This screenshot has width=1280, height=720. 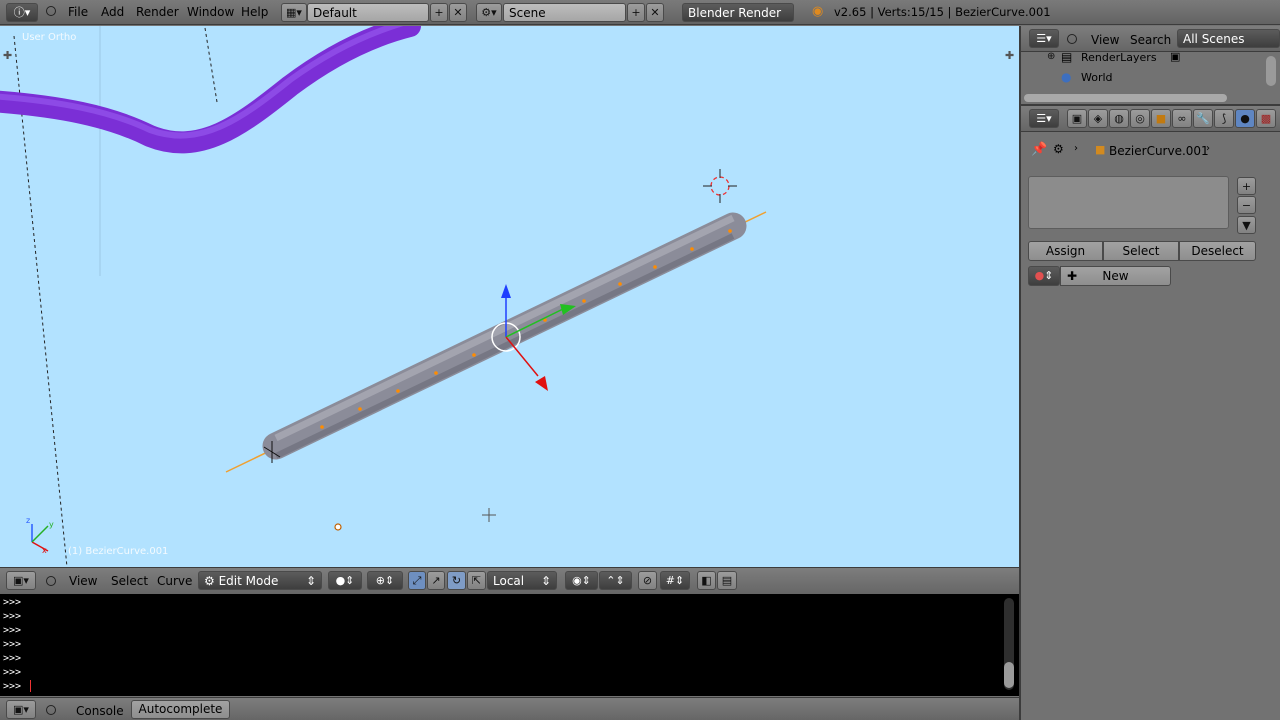 I want to click on menu-file: File, so click(x=78, y=12).